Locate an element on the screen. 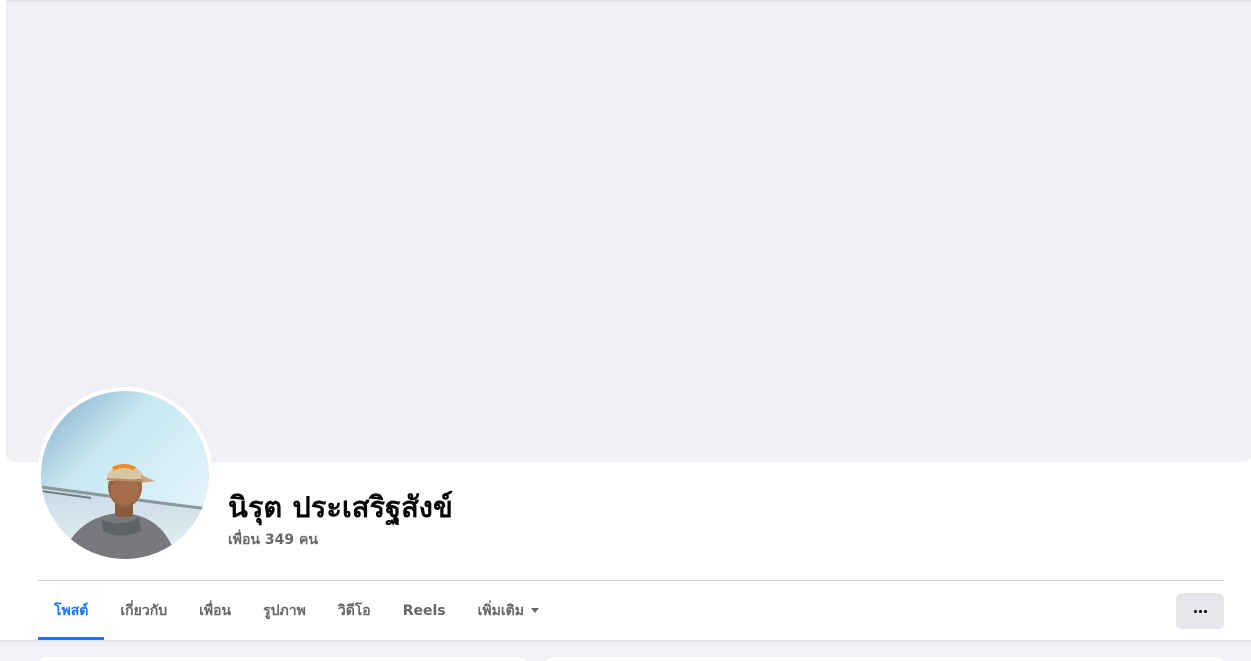  tab-more: เพิ่มเติม is located at coordinates (508, 610).